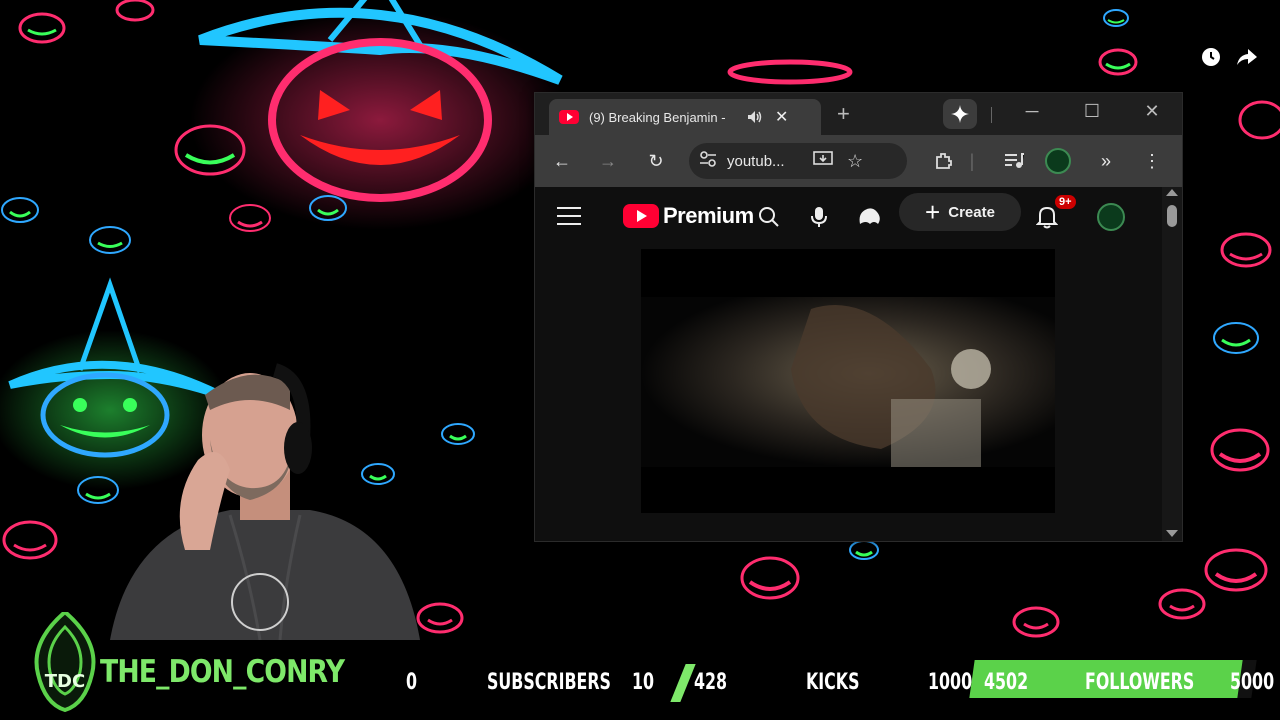 The height and width of the screenshot is (720, 1280). What do you see at coordinates (1092, 111) in the screenshot?
I see `maximize-icon: ☐` at bounding box center [1092, 111].